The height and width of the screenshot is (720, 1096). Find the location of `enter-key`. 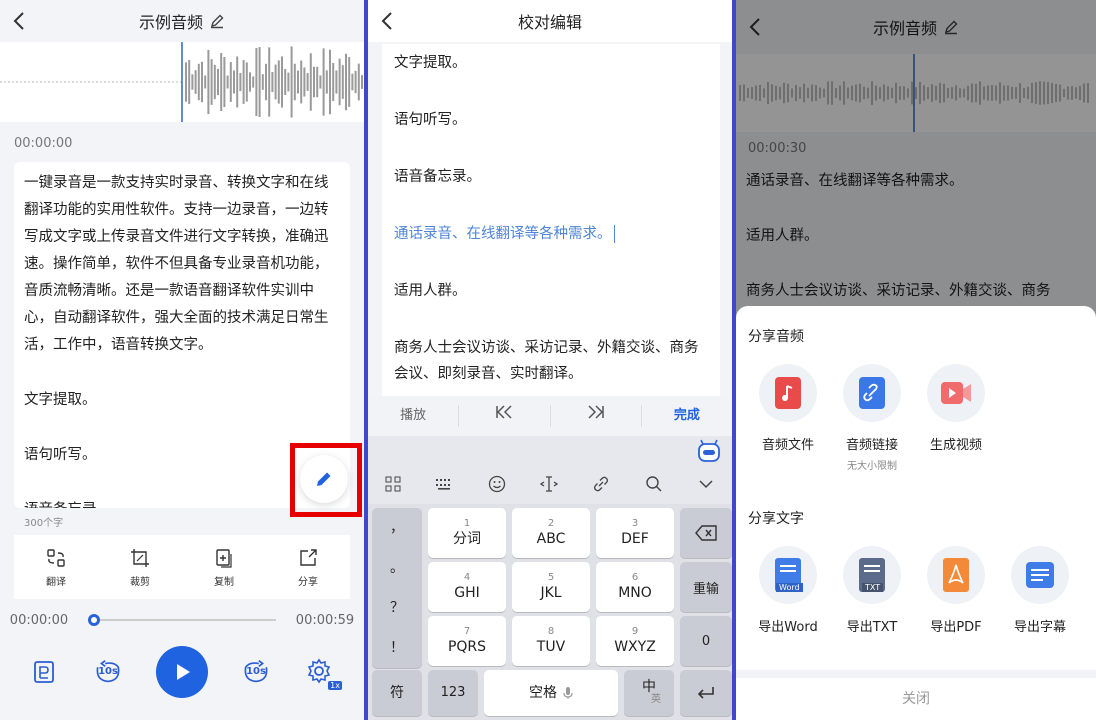

enter-key is located at coordinates (706, 693).